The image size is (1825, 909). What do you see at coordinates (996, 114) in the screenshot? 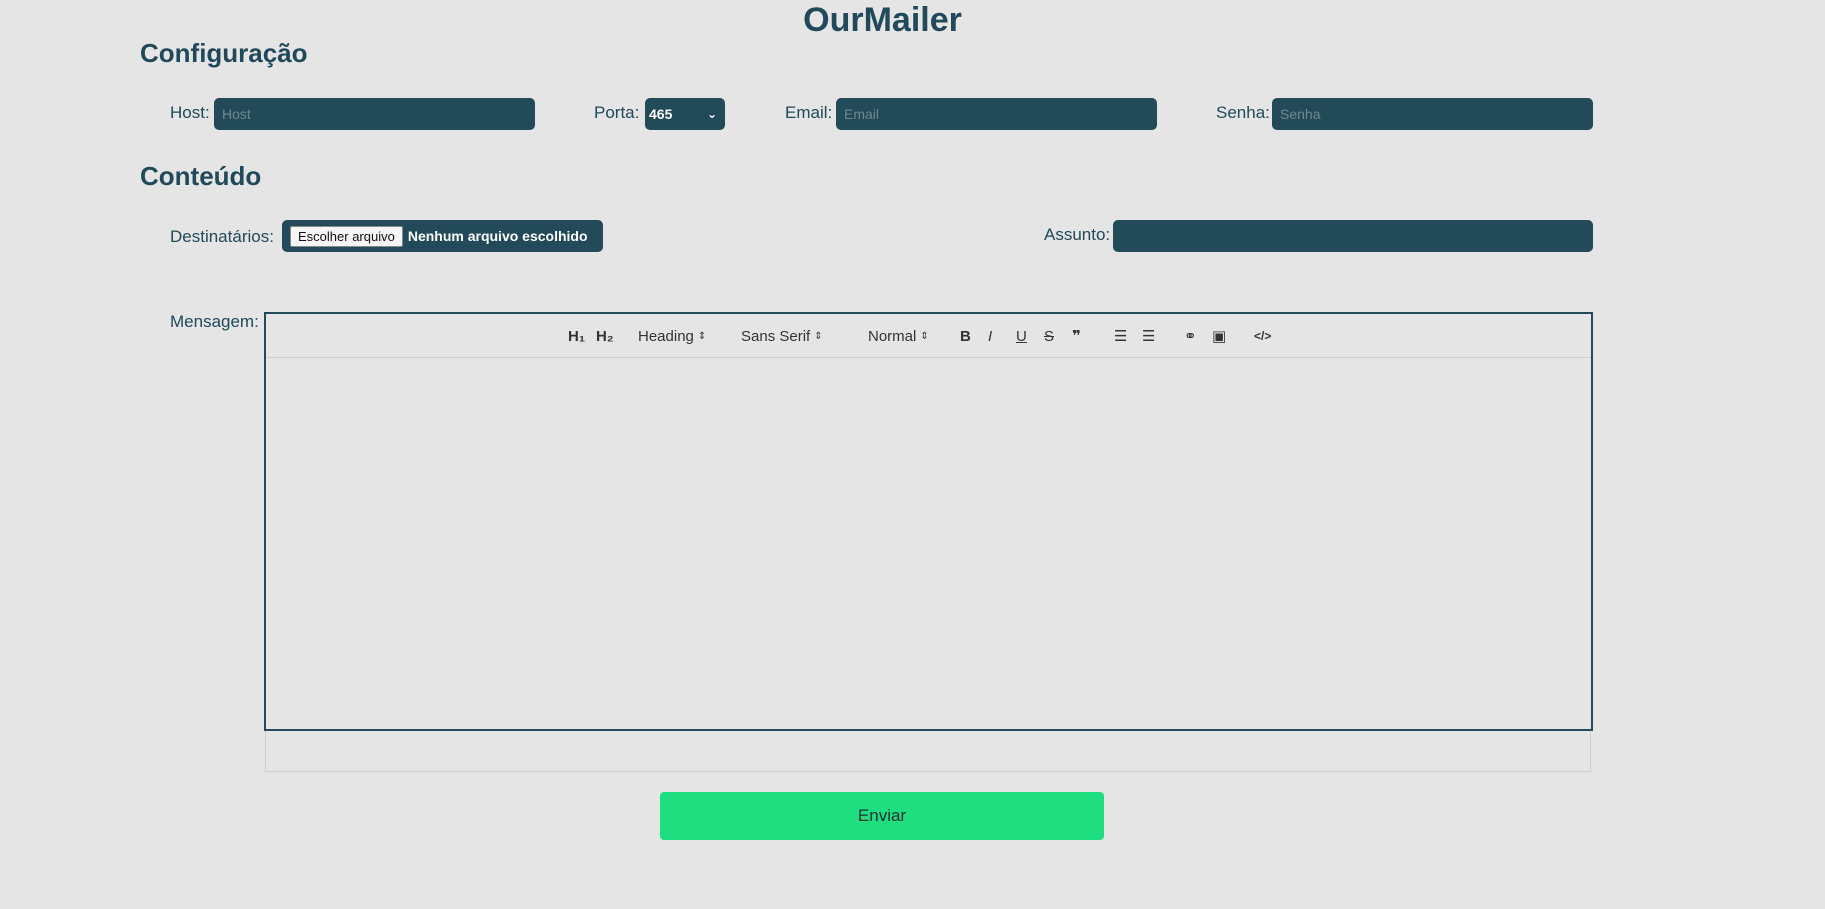
I see `email-input` at bounding box center [996, 114].